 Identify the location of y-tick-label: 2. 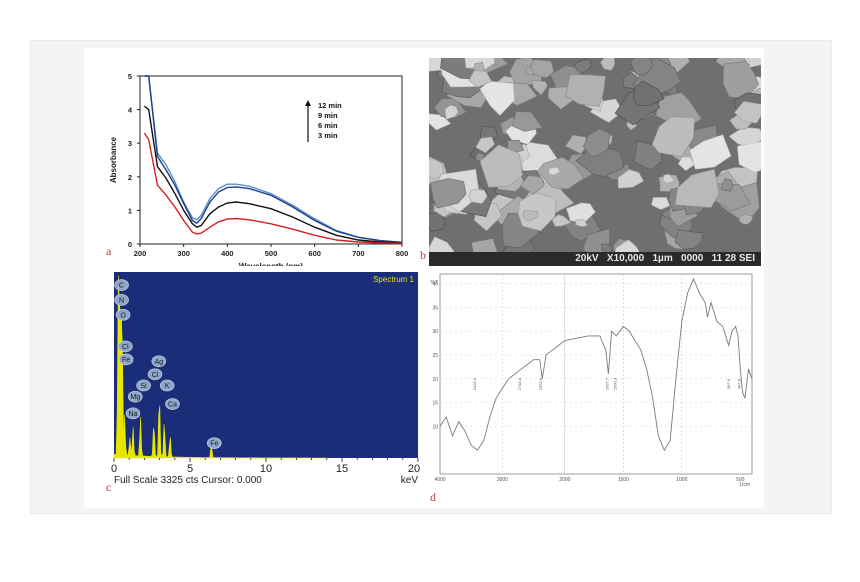
(130, 177).